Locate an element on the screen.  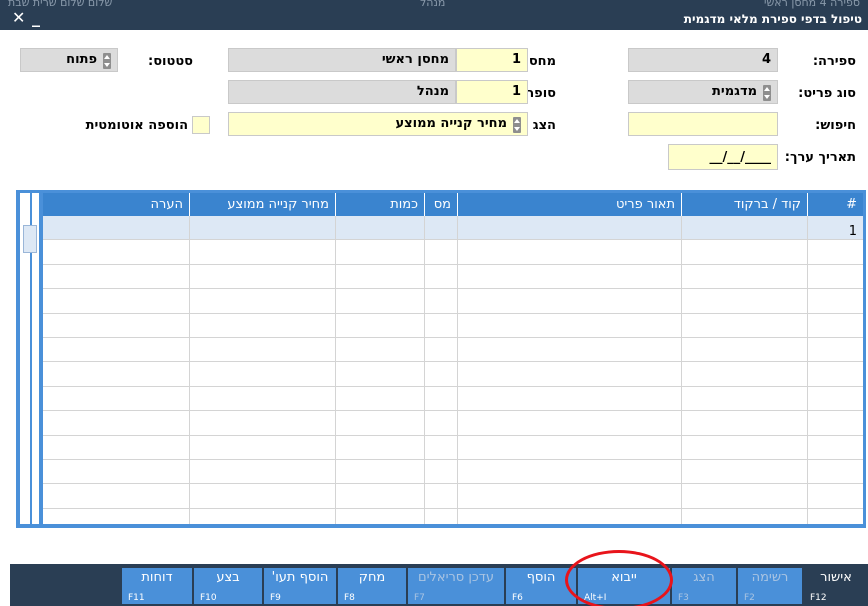
column-header-tax: מס is located at coordinates (440, 204).